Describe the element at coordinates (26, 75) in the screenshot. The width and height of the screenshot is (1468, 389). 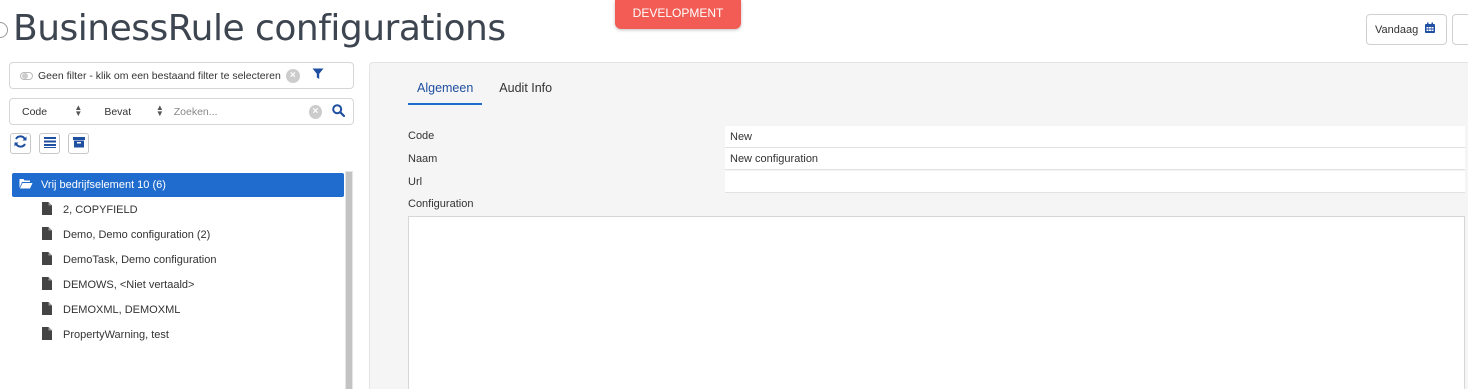
I see `filter-toggle-icon` at that location.